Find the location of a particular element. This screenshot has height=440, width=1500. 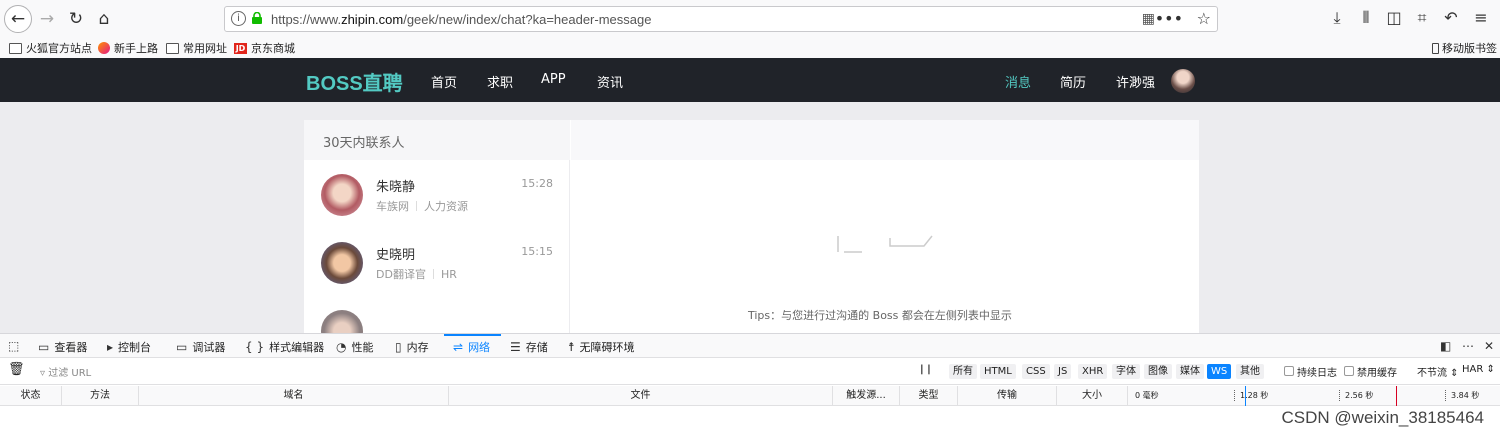

tab-console: ▸ 控制台 is located at coordinates (129, 347).